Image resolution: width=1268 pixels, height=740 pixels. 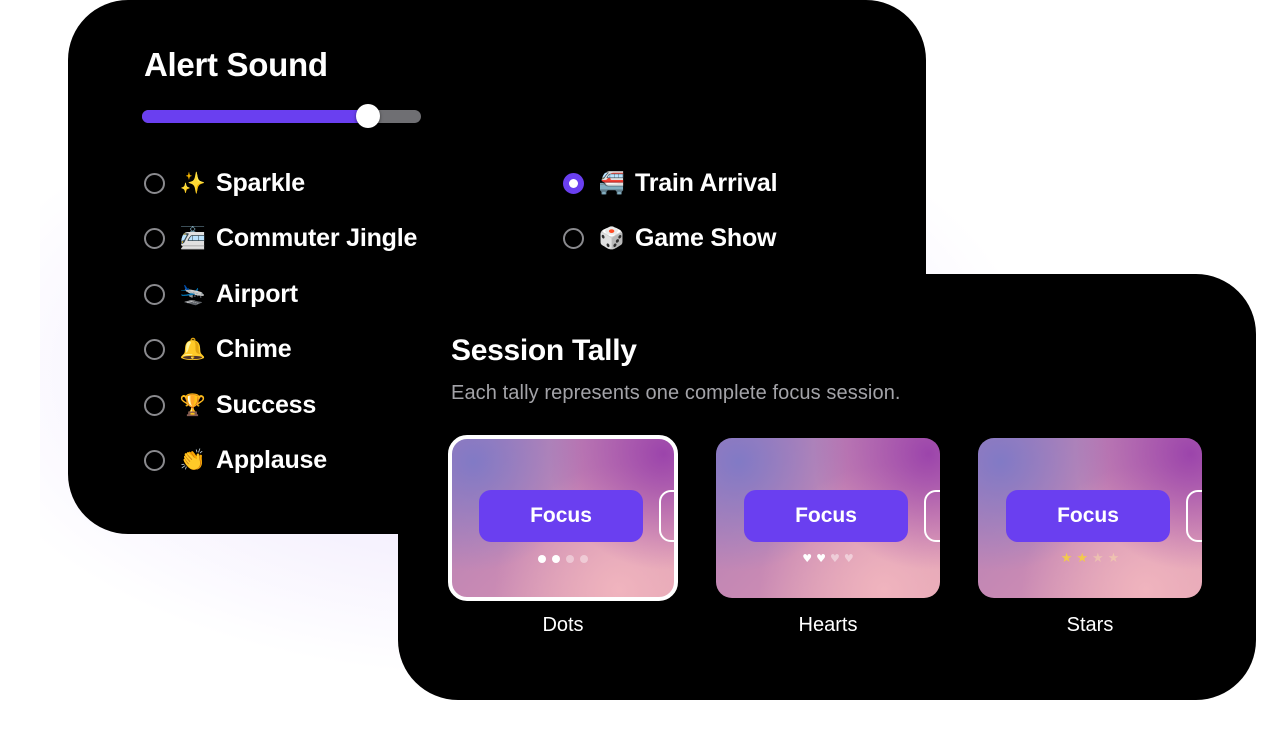 What do you see at coordinates (544, 350) in the screenshot?
I see `session-tally-title: Session Tally` at bounding box center [544, 350].